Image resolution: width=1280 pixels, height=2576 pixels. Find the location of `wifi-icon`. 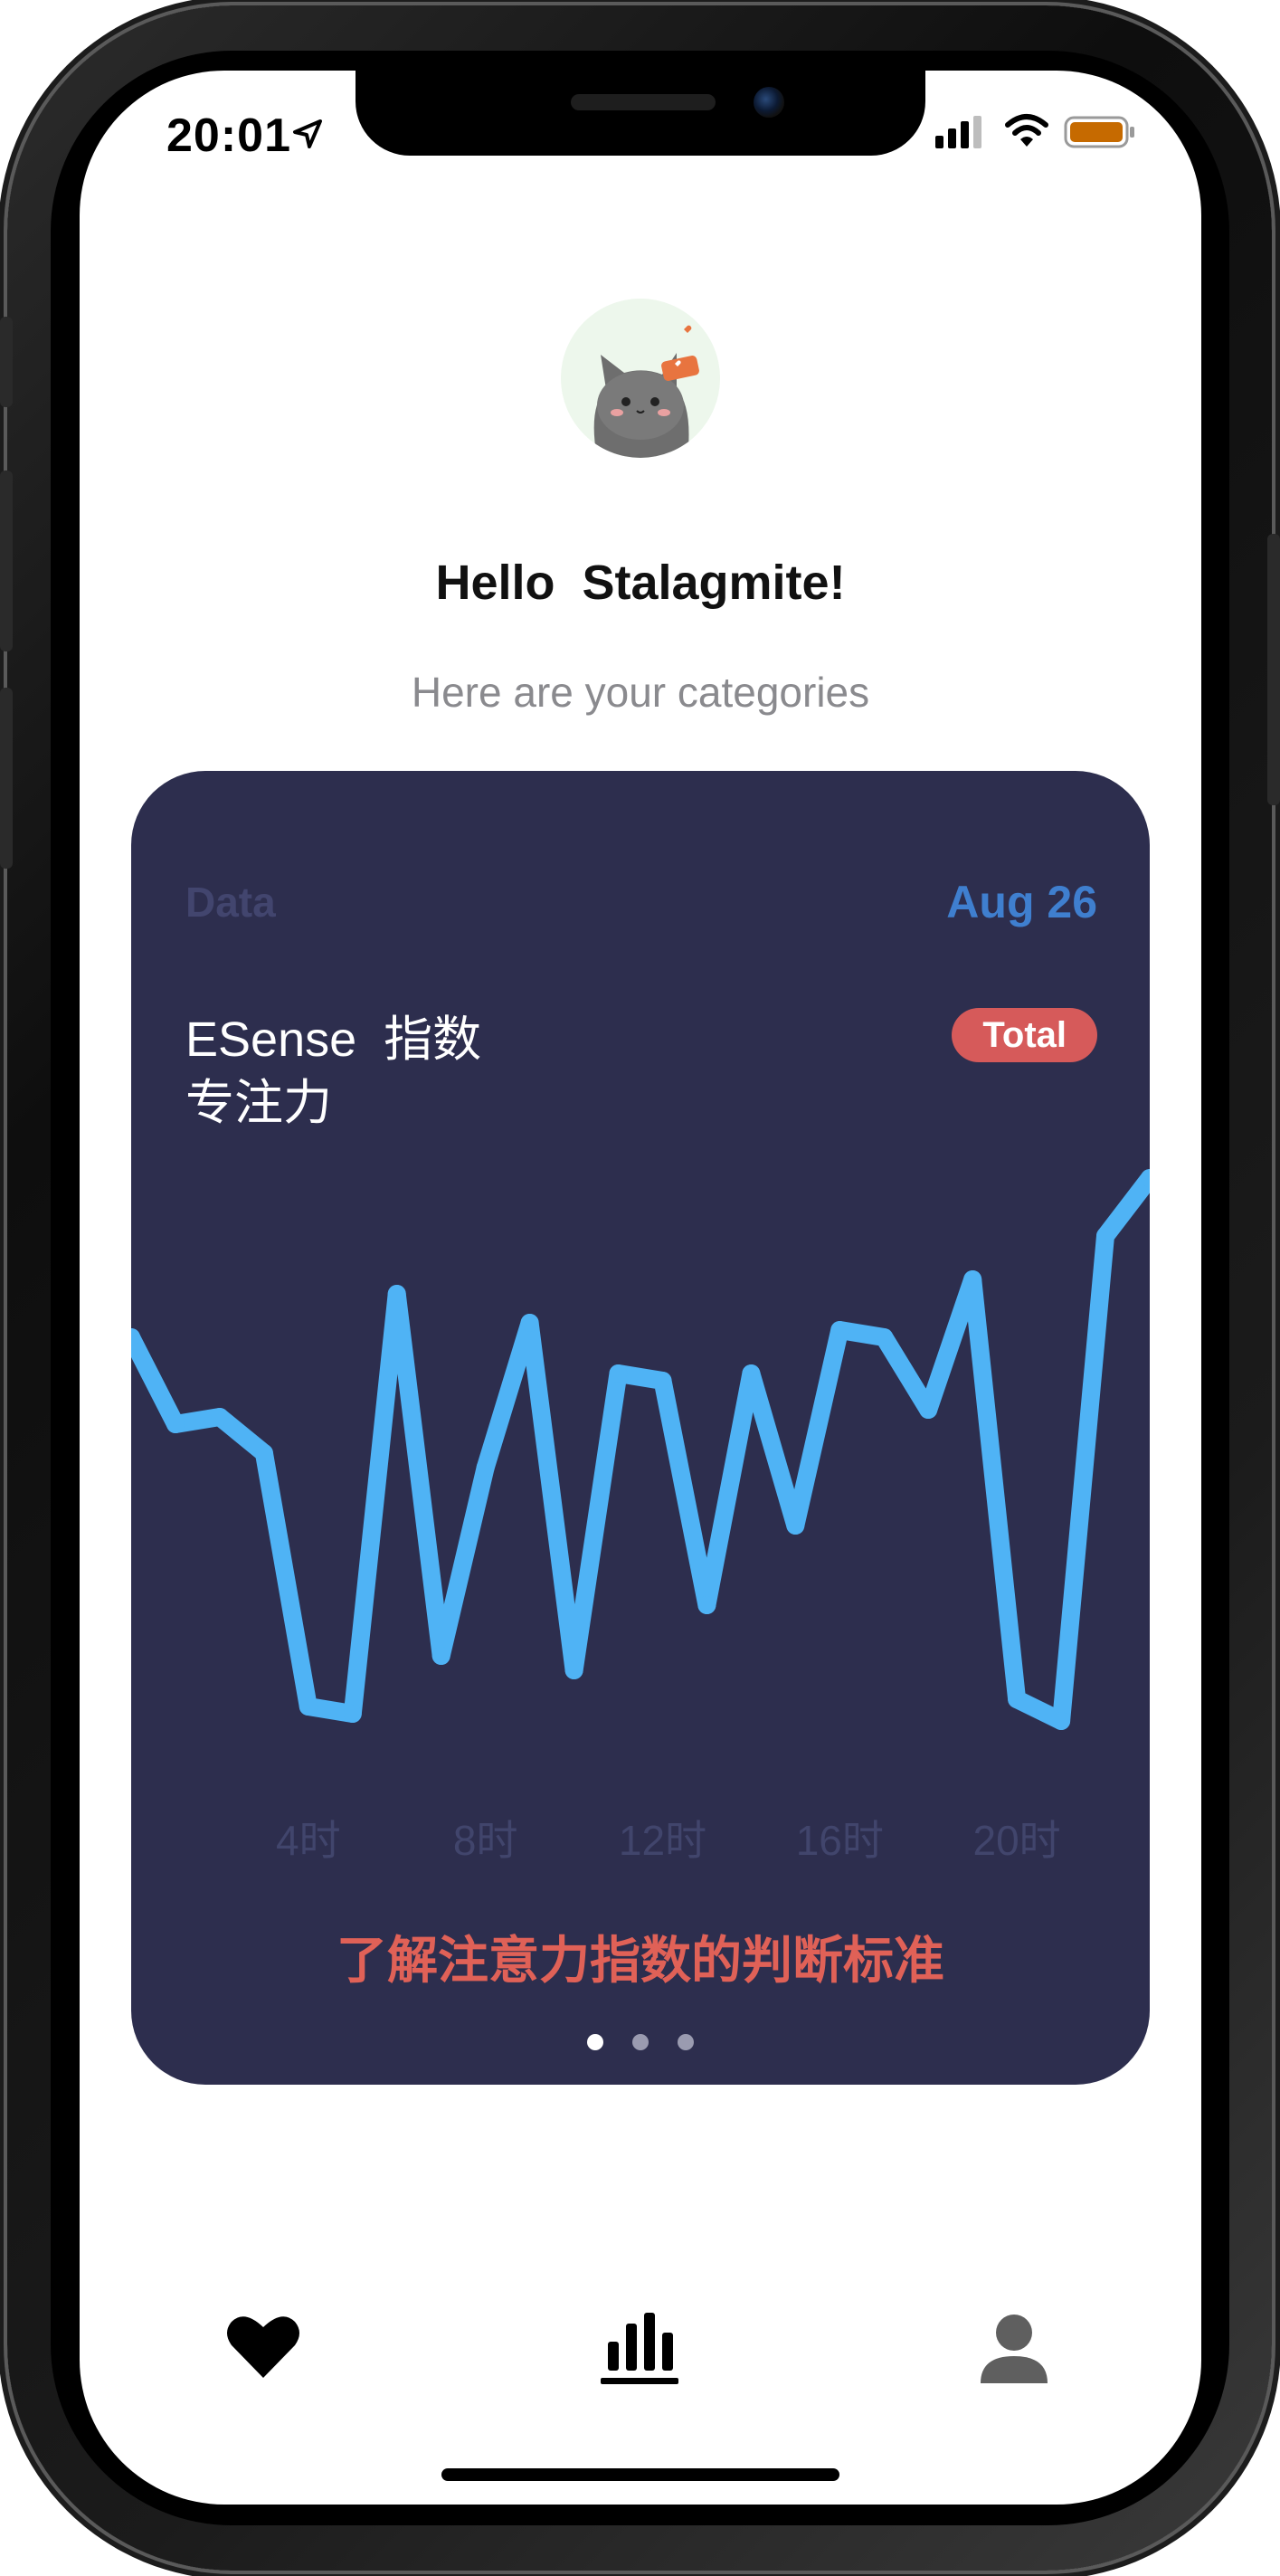

wifi-icon is located at coordinates (1026, 130).